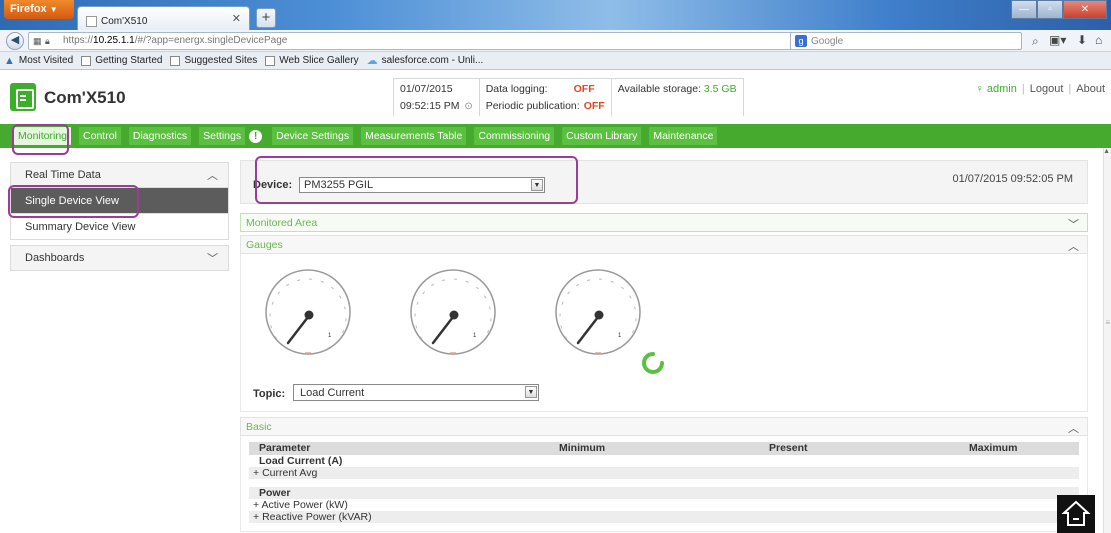 The width and height of the screenshot is (1111, 533). I want to click on about-link: About, so click(1090, 89).